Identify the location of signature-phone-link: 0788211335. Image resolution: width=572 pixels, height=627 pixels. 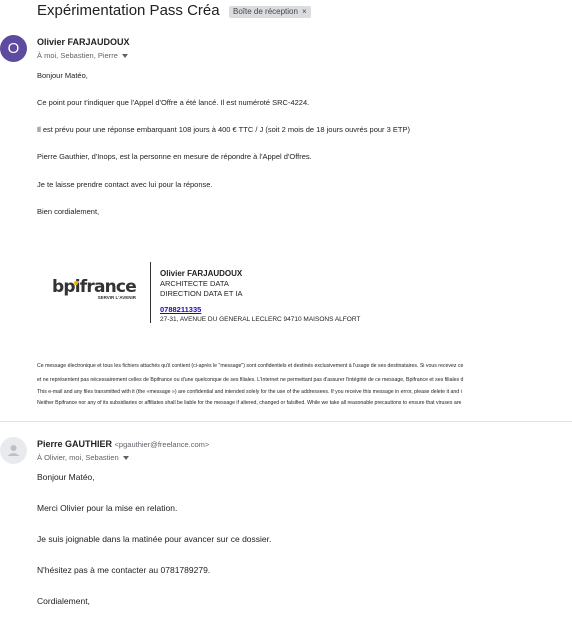
(180, 309).